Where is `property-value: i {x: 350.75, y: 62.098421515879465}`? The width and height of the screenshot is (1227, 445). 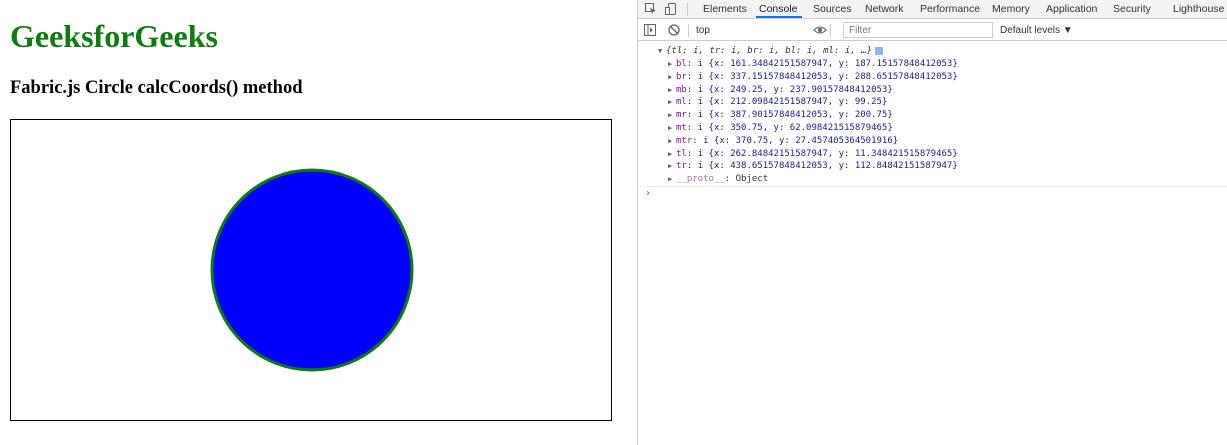
property-value: i {x: 350.75, y: 62.098421515879465} is located at coordinates (795, 128).